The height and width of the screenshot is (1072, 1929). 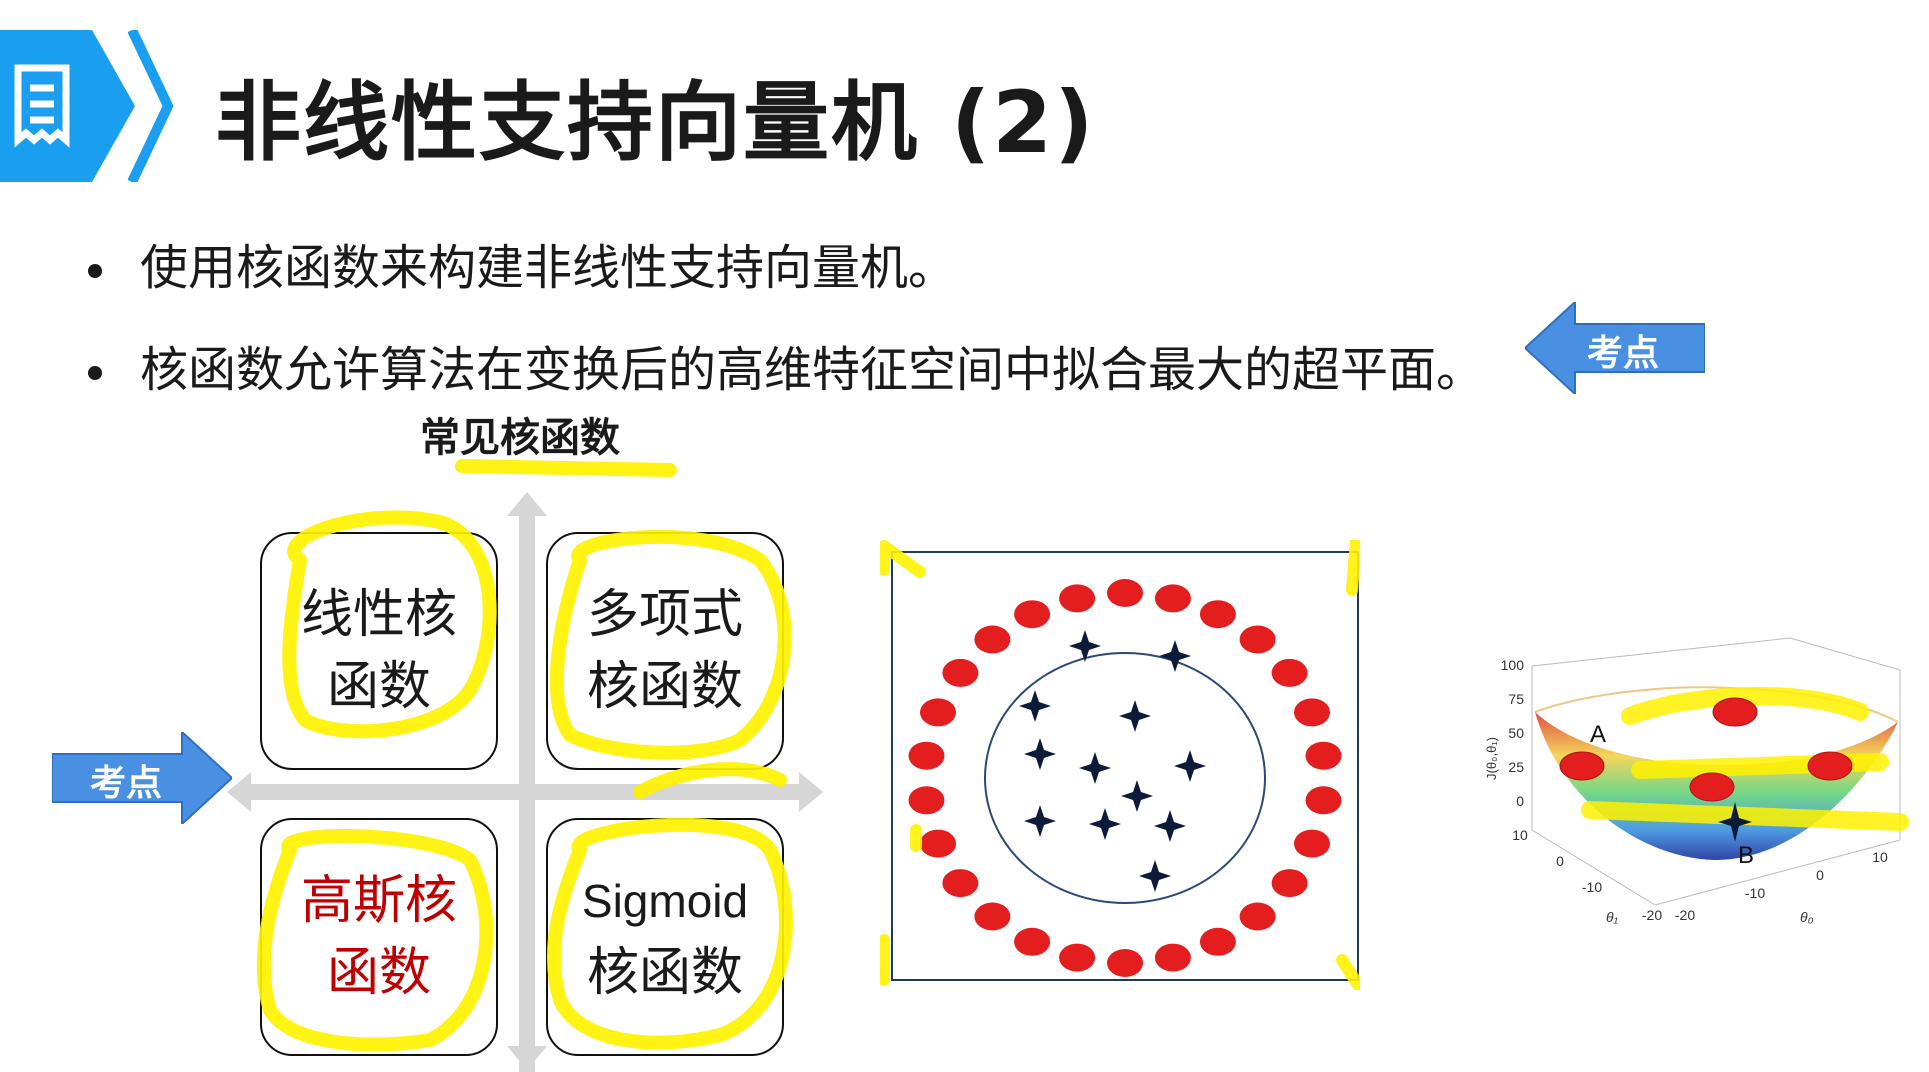 What do you see at coordinates (1513, 665) in the screenshot?
I see `z-tick: 100` at bounding box center [1513, 665].